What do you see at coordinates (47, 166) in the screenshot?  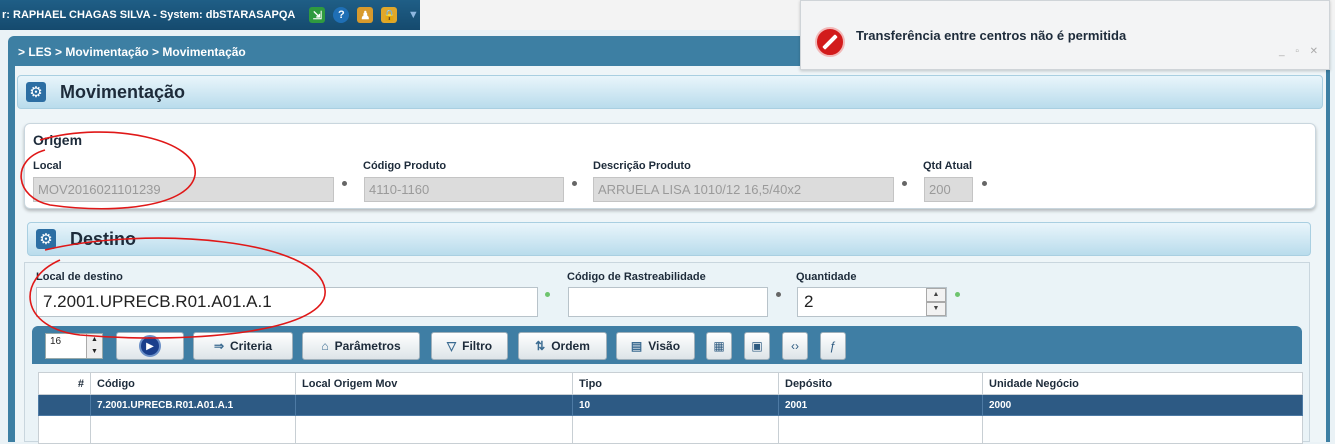 I see `local-label: Local` at bounding box center [47, 166].